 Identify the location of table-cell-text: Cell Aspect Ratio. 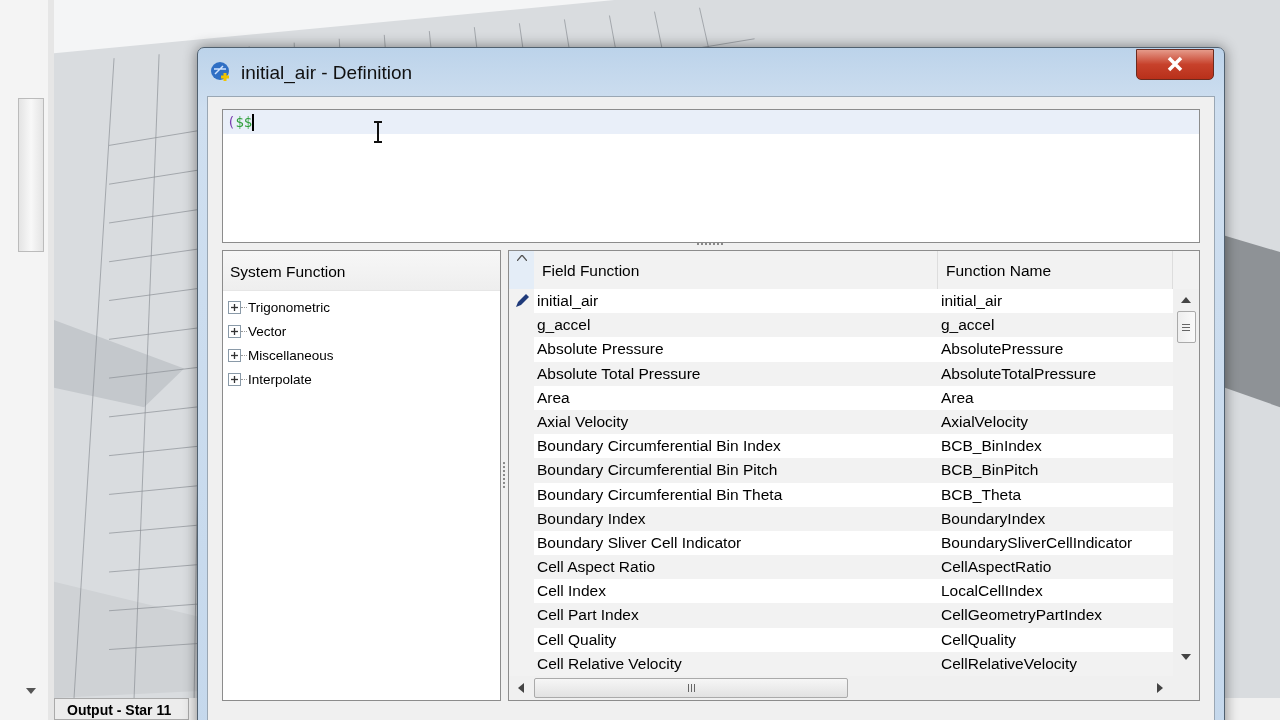
(596, 567).